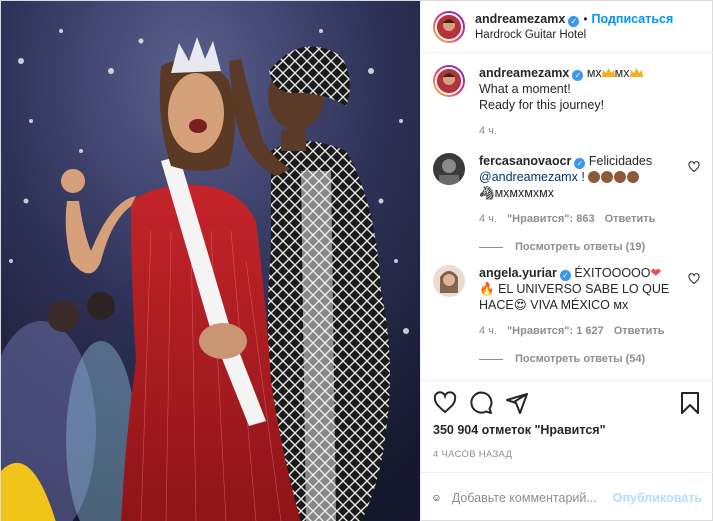 The width and height of the screenshot is (713, 521). Describe the element at coordinates (655, 273) in the screenshot. I see `red-heart-icon: ❤` at that location.